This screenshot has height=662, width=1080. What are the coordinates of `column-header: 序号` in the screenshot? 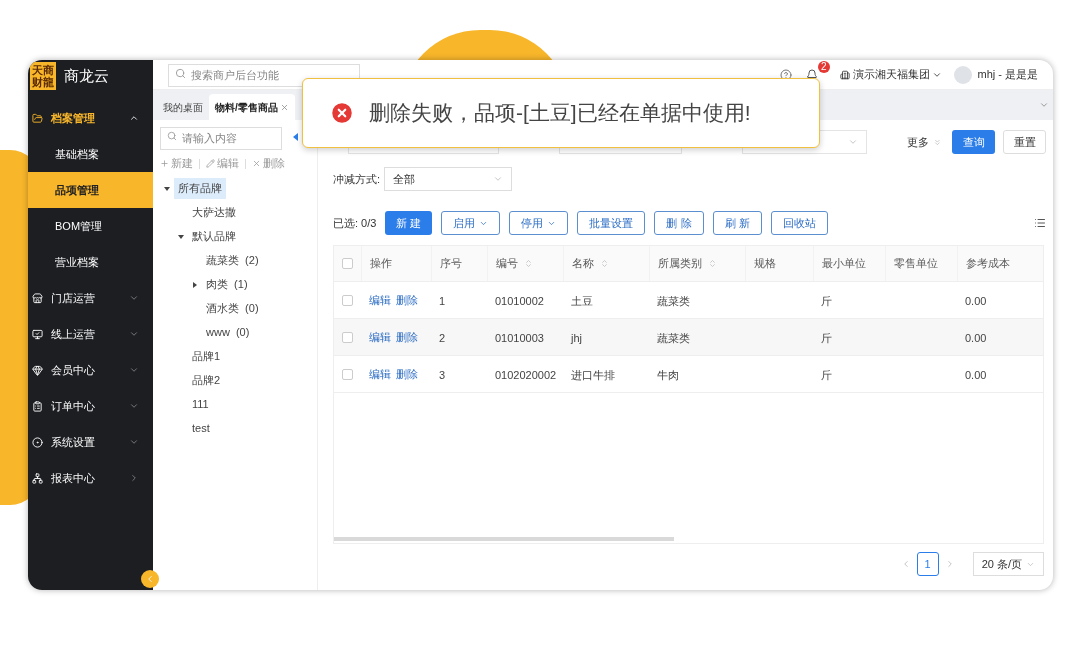 It's located at (459, 263).